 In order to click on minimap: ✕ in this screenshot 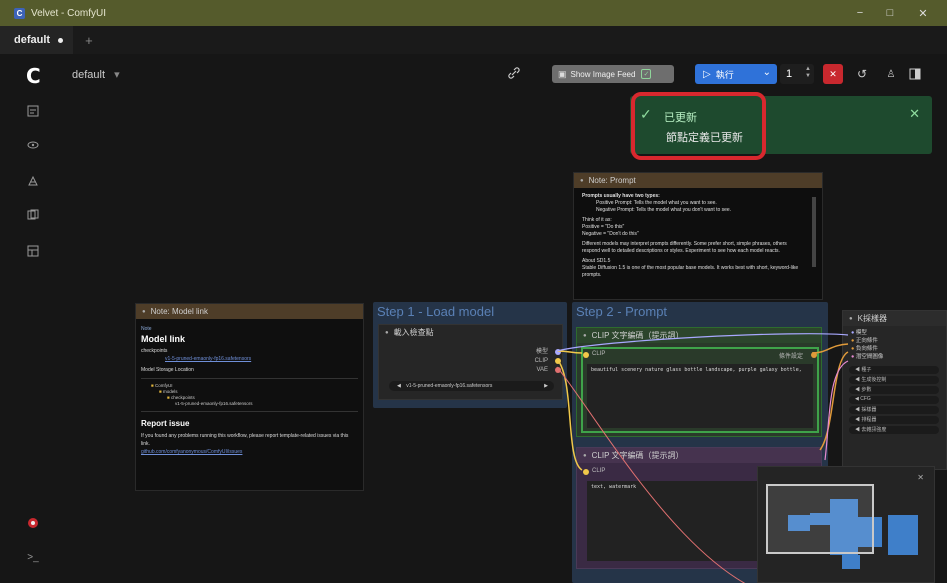, I will do `click(846, 524)`.